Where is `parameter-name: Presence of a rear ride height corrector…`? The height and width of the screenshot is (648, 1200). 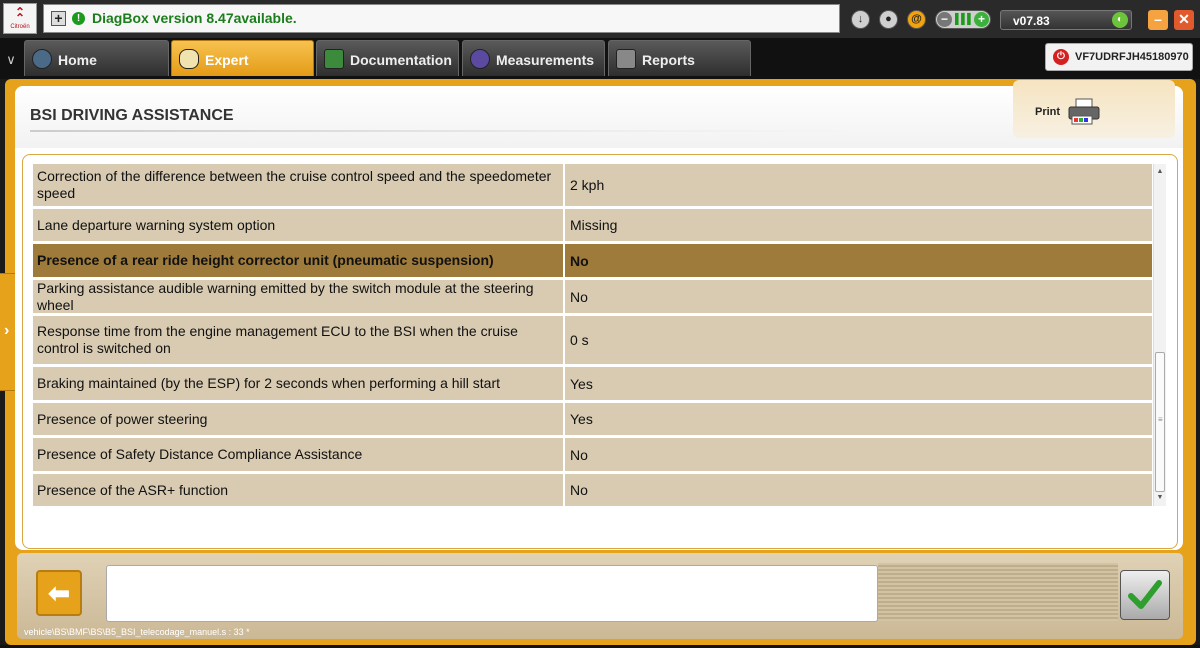 parameter-name: Presence of a rear ride height corrector… is located at coordinates (299, 260).